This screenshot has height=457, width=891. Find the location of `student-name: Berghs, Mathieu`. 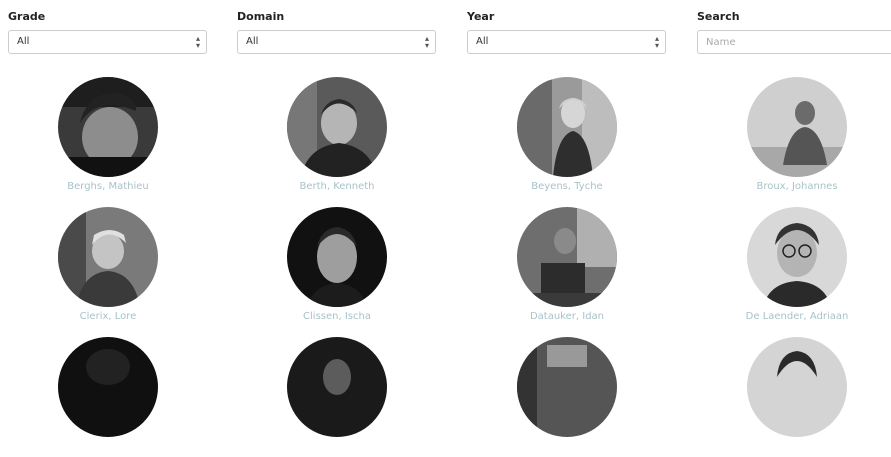

student-name: Berghs, Mathieu is located at coordinates (108, 186).